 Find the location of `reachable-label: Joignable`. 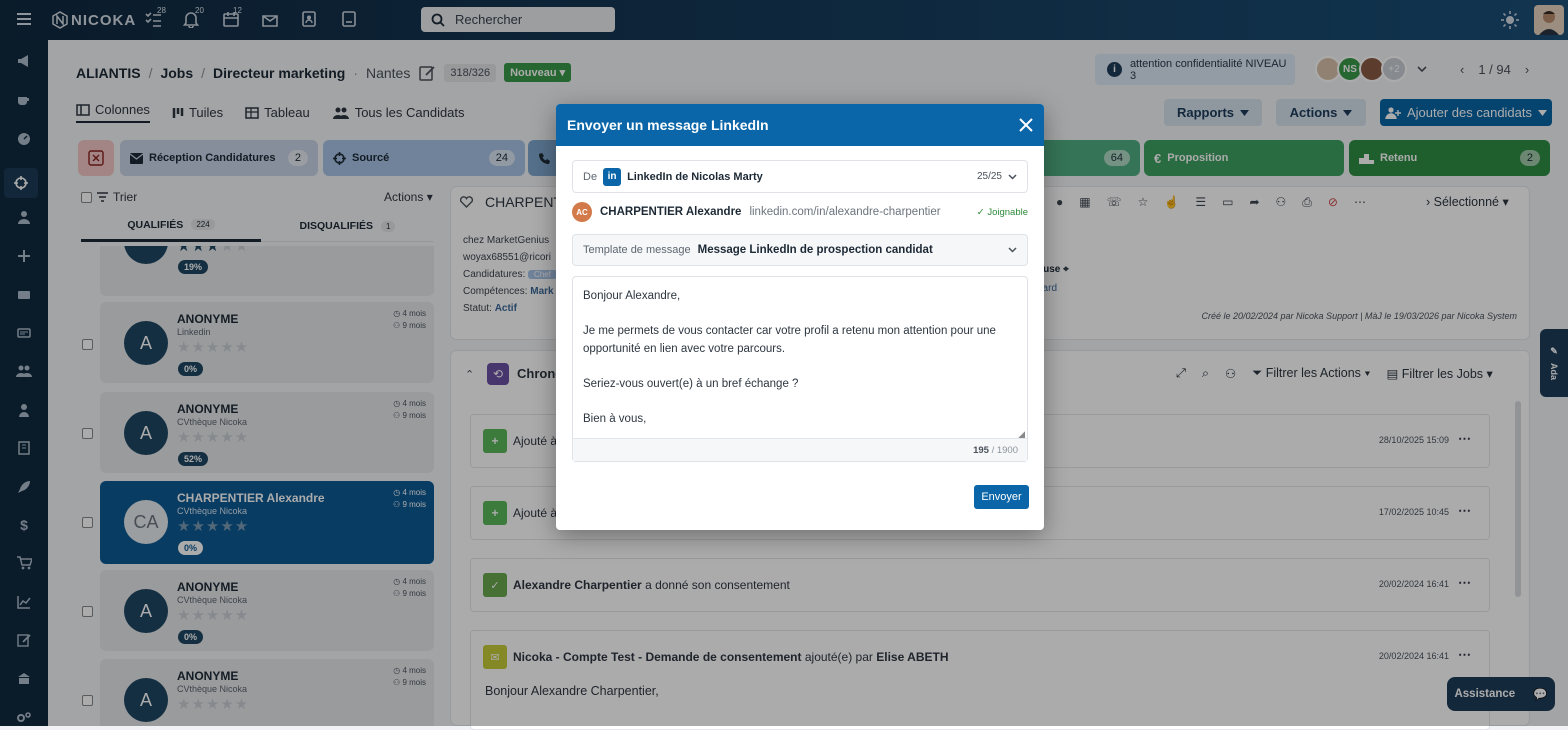

reachable-label: Joignable is located at coordinates (1007, 212).